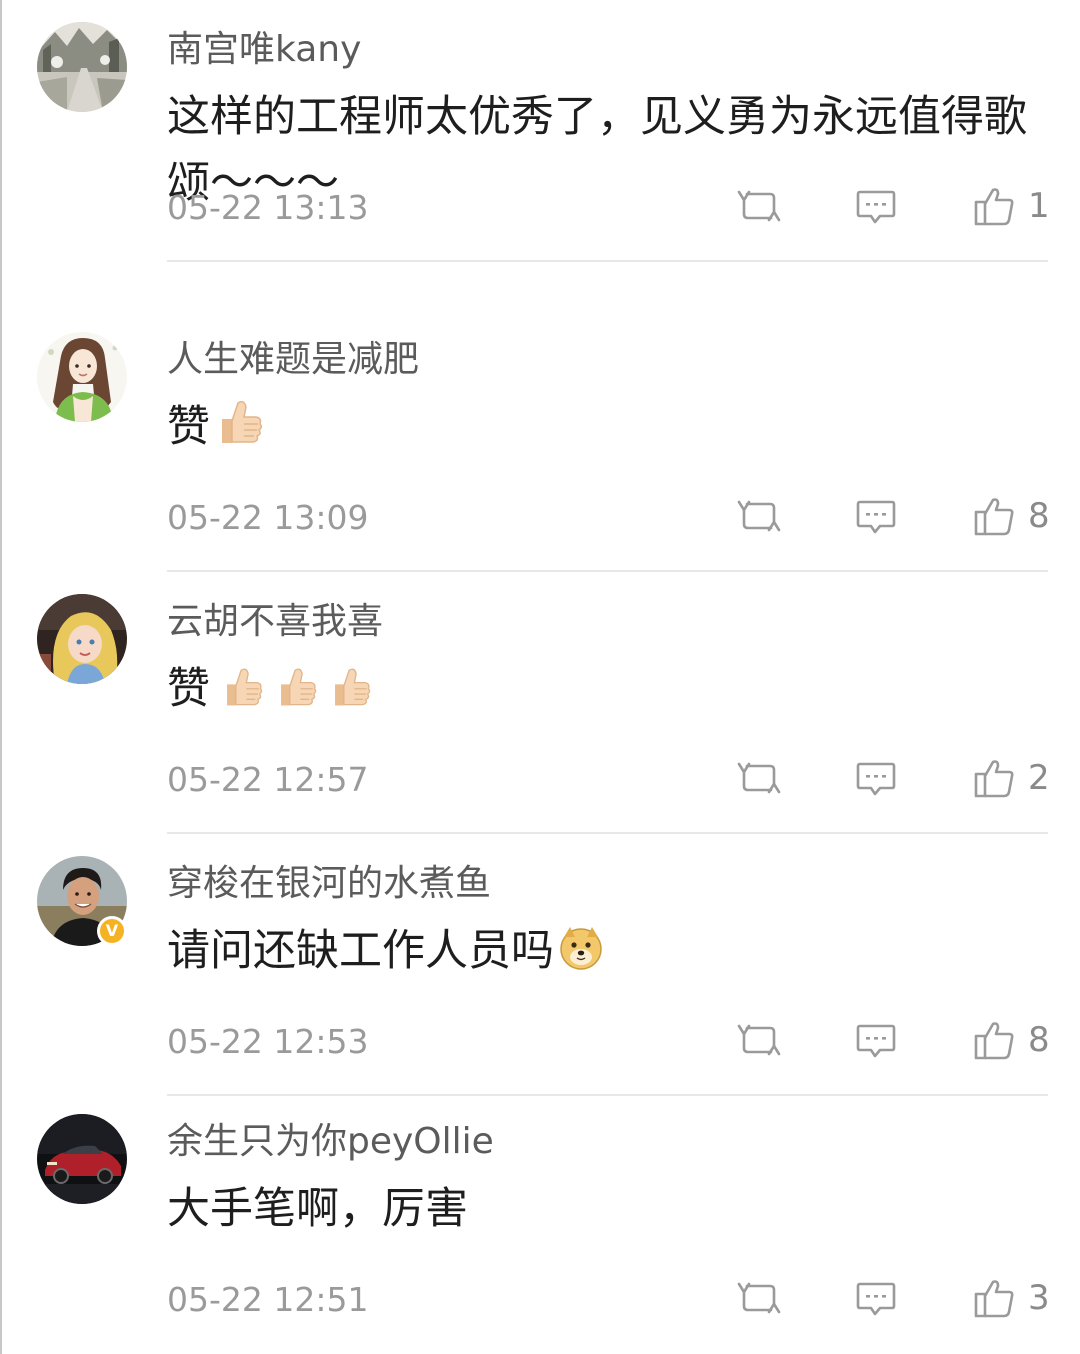  I want to click on doge-emoji-icon, so click(581, 957).